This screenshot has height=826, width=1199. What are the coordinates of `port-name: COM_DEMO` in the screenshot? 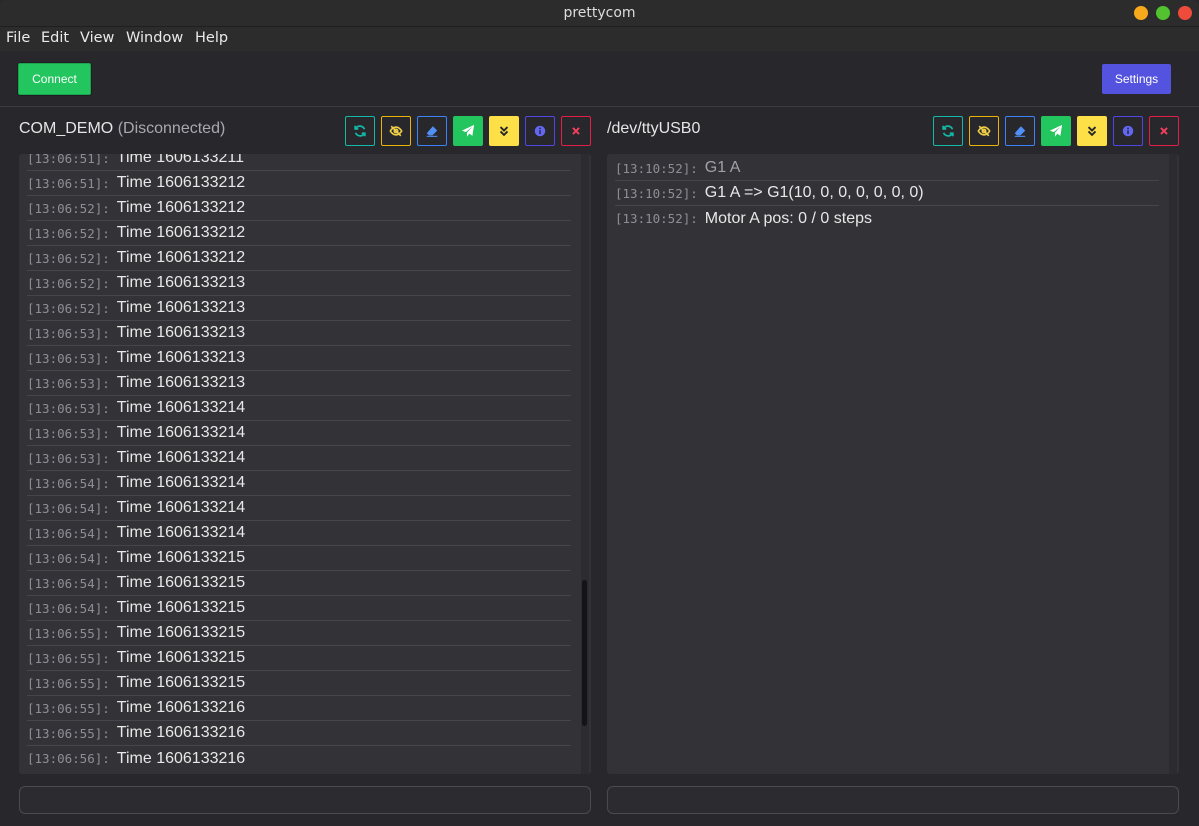 It's located at (66, 128).